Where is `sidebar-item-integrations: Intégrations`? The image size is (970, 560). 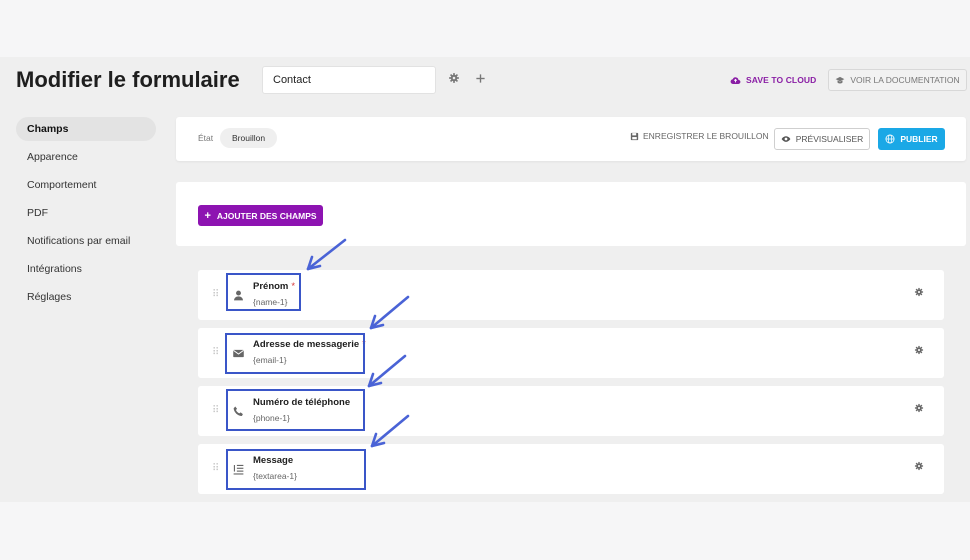
sidebar-item-integrations: Intégrations is located at coordinates (86, 269).